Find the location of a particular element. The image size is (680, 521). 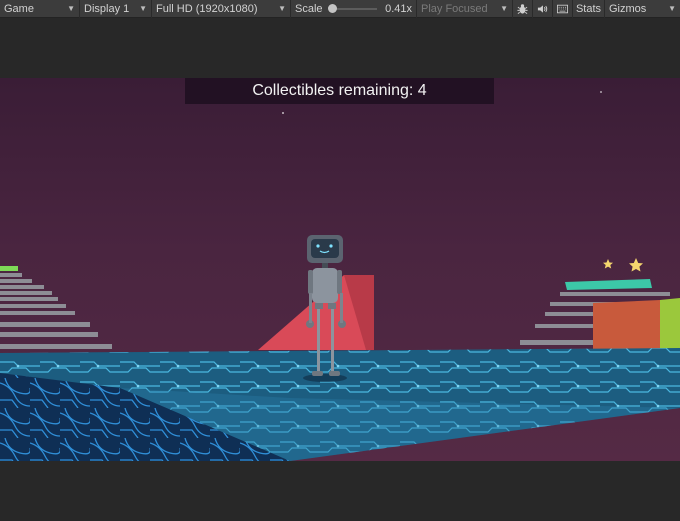

keyboard-shortcuts-toggle is located at coordinates (563, 9).